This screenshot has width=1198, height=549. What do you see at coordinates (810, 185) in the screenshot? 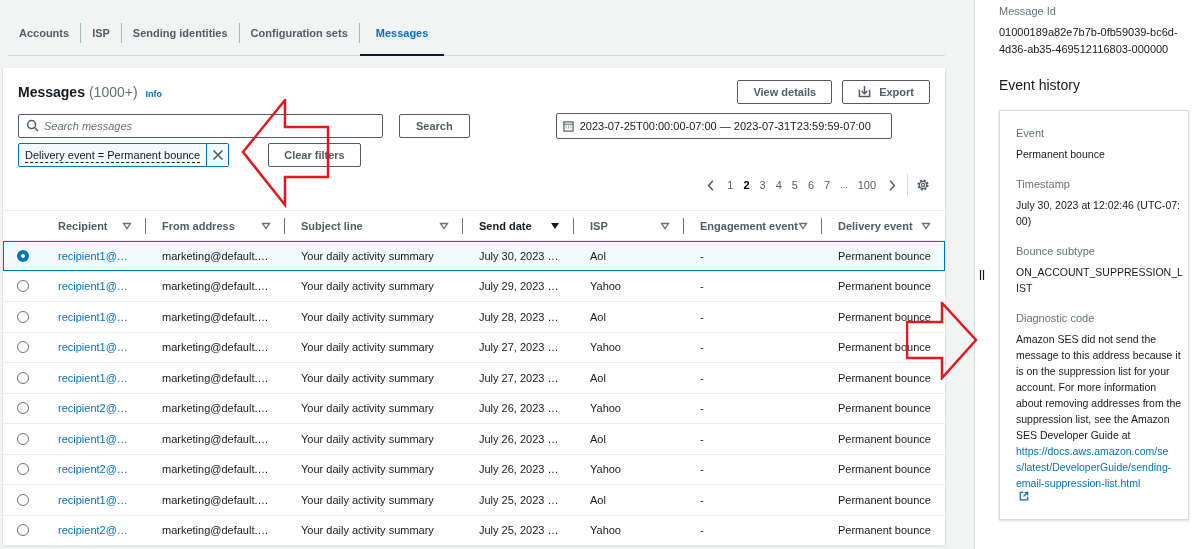
I see `page-number: 6` at bounding box center [810, 185].